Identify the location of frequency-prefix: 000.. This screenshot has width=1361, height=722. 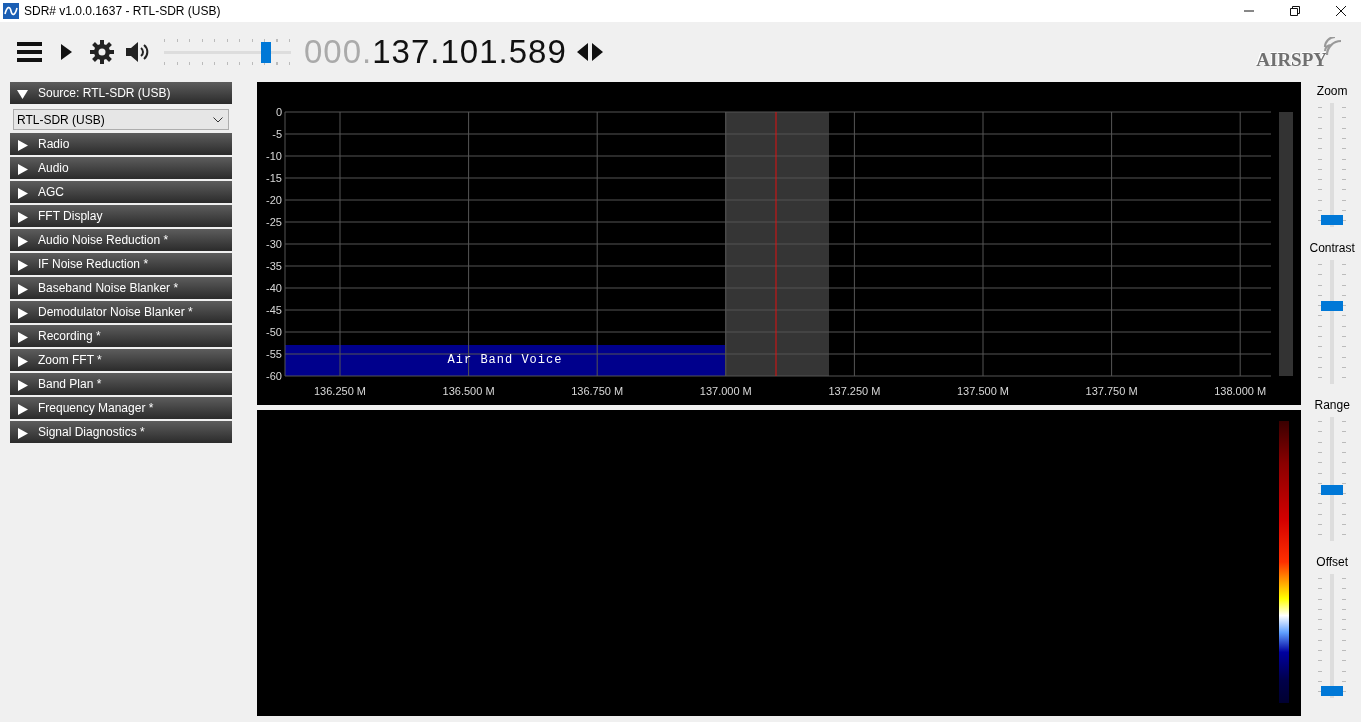
(338, 52).